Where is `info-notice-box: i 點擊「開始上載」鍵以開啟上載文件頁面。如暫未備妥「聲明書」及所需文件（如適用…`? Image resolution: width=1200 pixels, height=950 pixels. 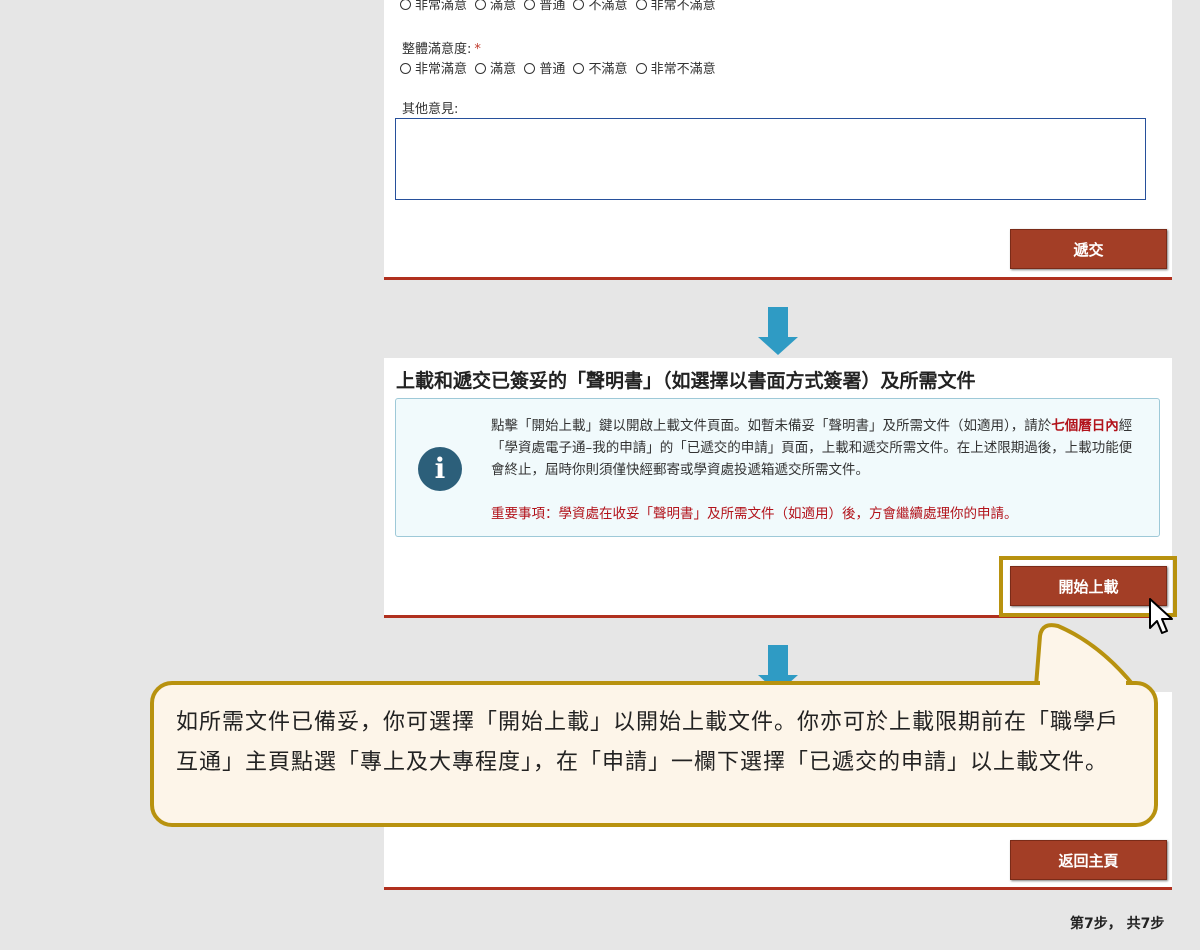 info-notice-box: i 點擊「開始上載」鍵以開啟上載文件頁面。如暫未備妥「聲明書」及所需文件（如適用… is located at coordinates (777, 467).